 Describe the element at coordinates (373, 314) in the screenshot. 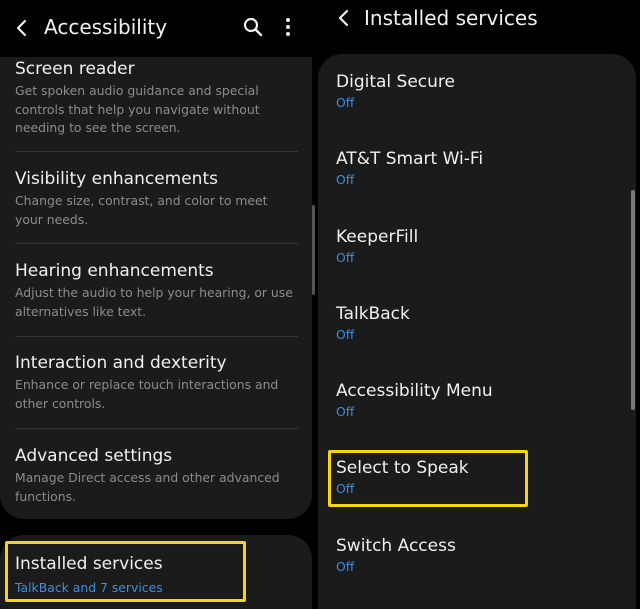

I see `service-title: TalkBack` at that location.